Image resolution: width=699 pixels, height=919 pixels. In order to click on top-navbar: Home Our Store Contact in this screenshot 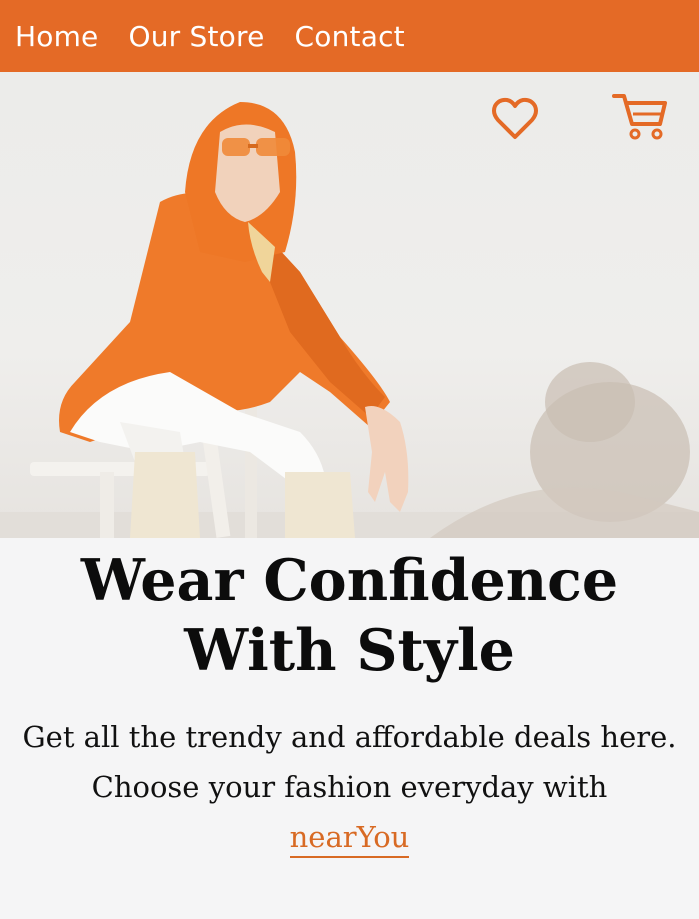, I will do `click(349, 36)`.